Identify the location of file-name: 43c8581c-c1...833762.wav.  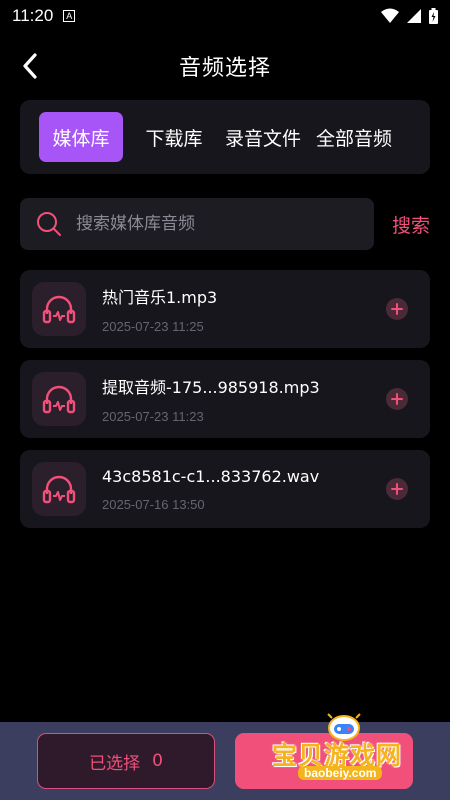
(211, 476).